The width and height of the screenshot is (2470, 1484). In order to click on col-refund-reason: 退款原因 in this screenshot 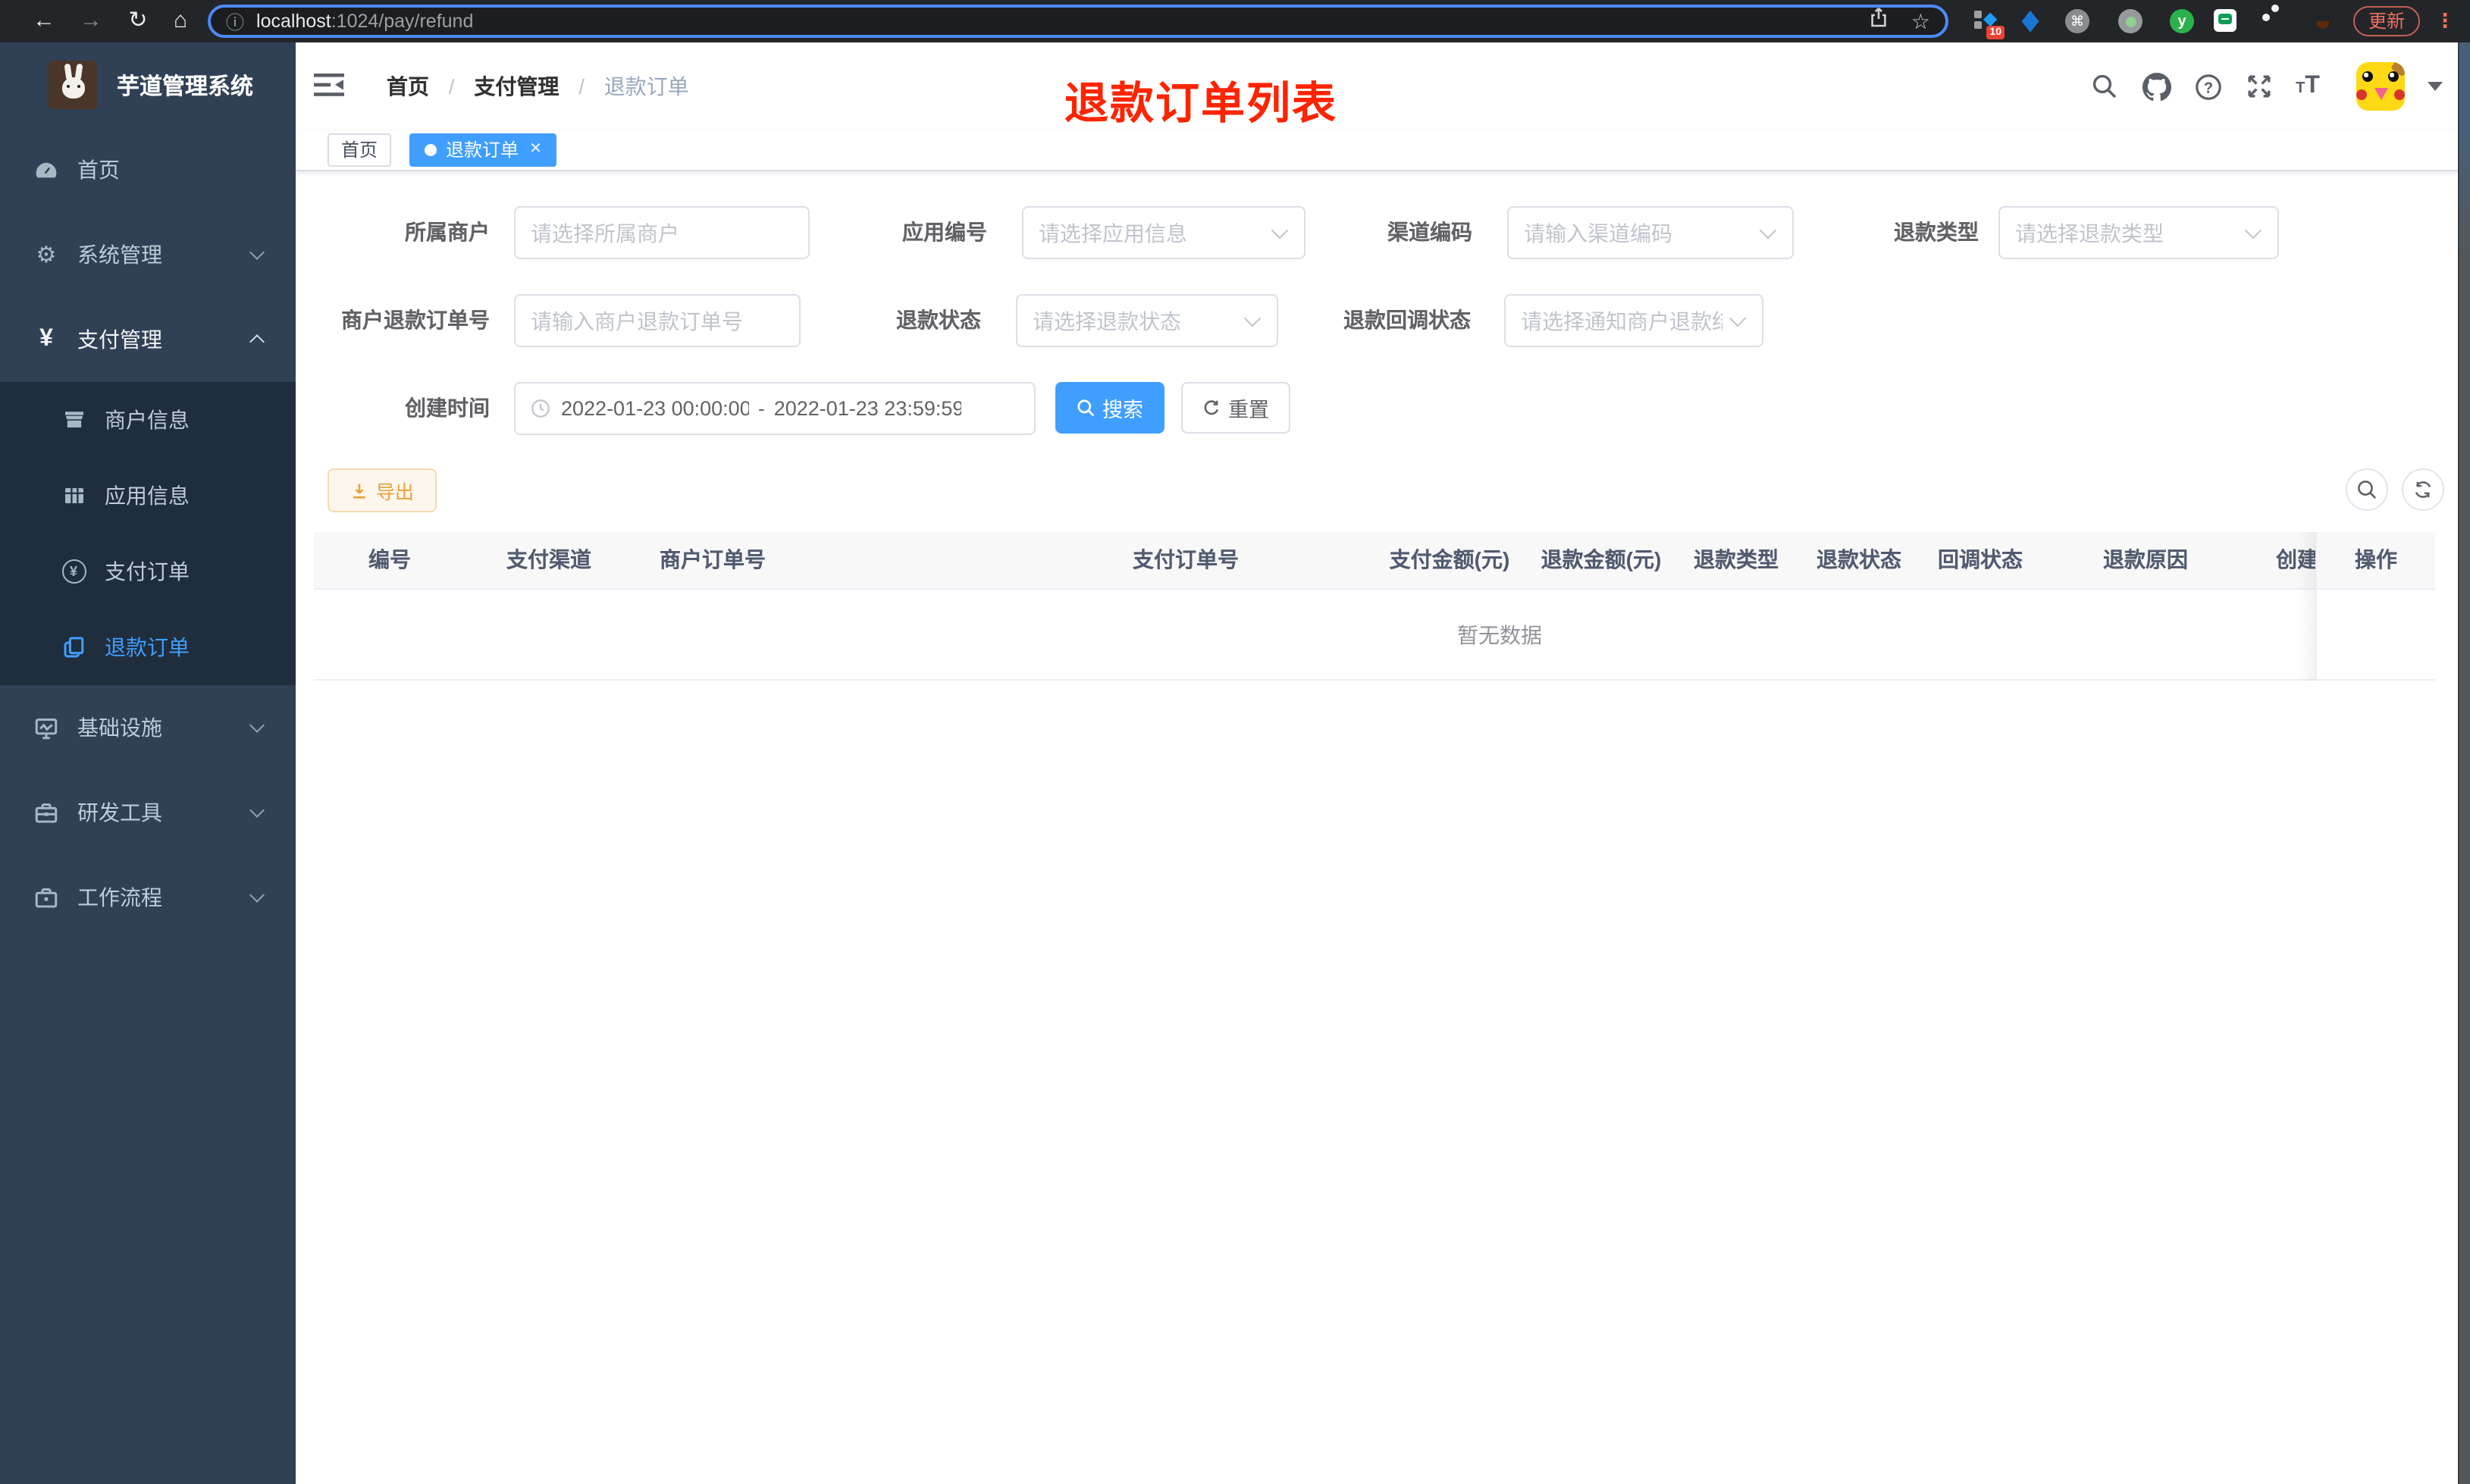, I will do `click(2145, 559)`.